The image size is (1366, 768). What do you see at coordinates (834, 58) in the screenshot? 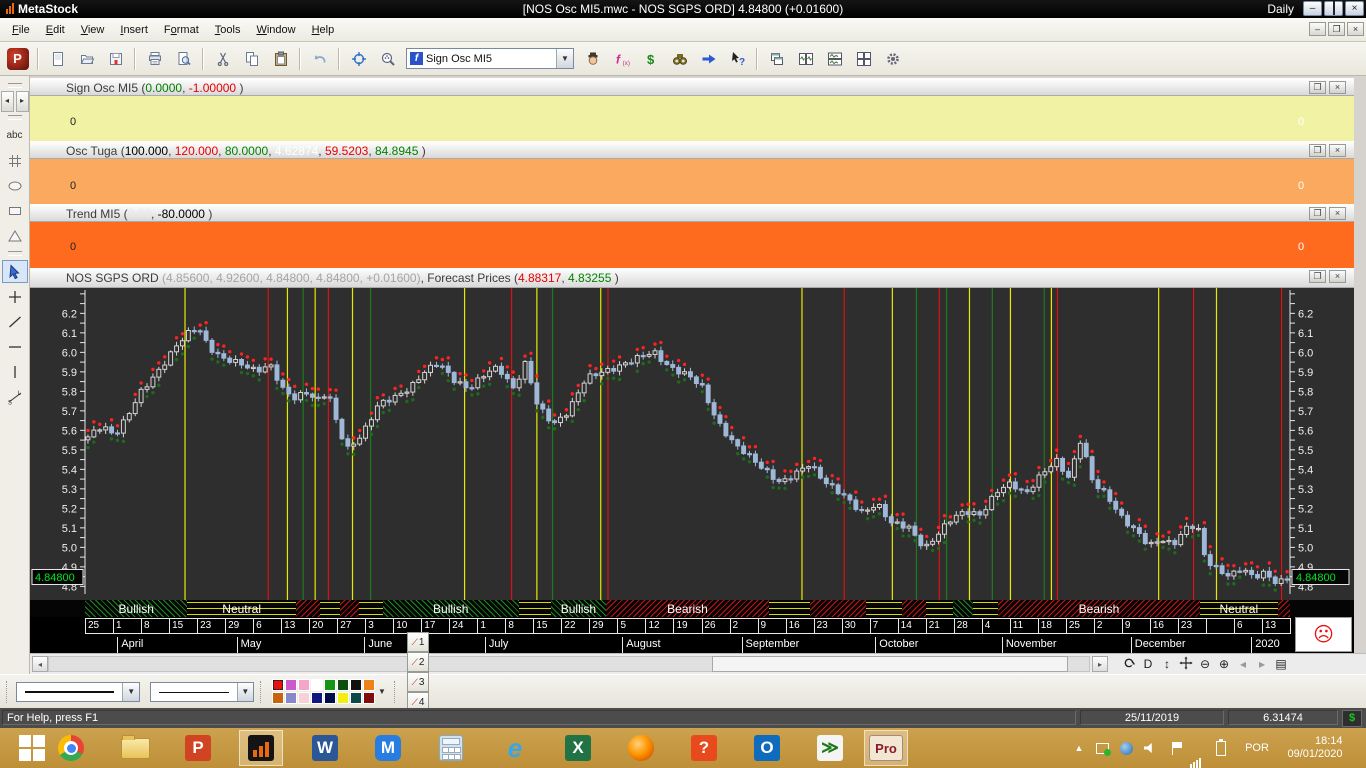
I see `tileh-button` at bounding box center [834, 58].